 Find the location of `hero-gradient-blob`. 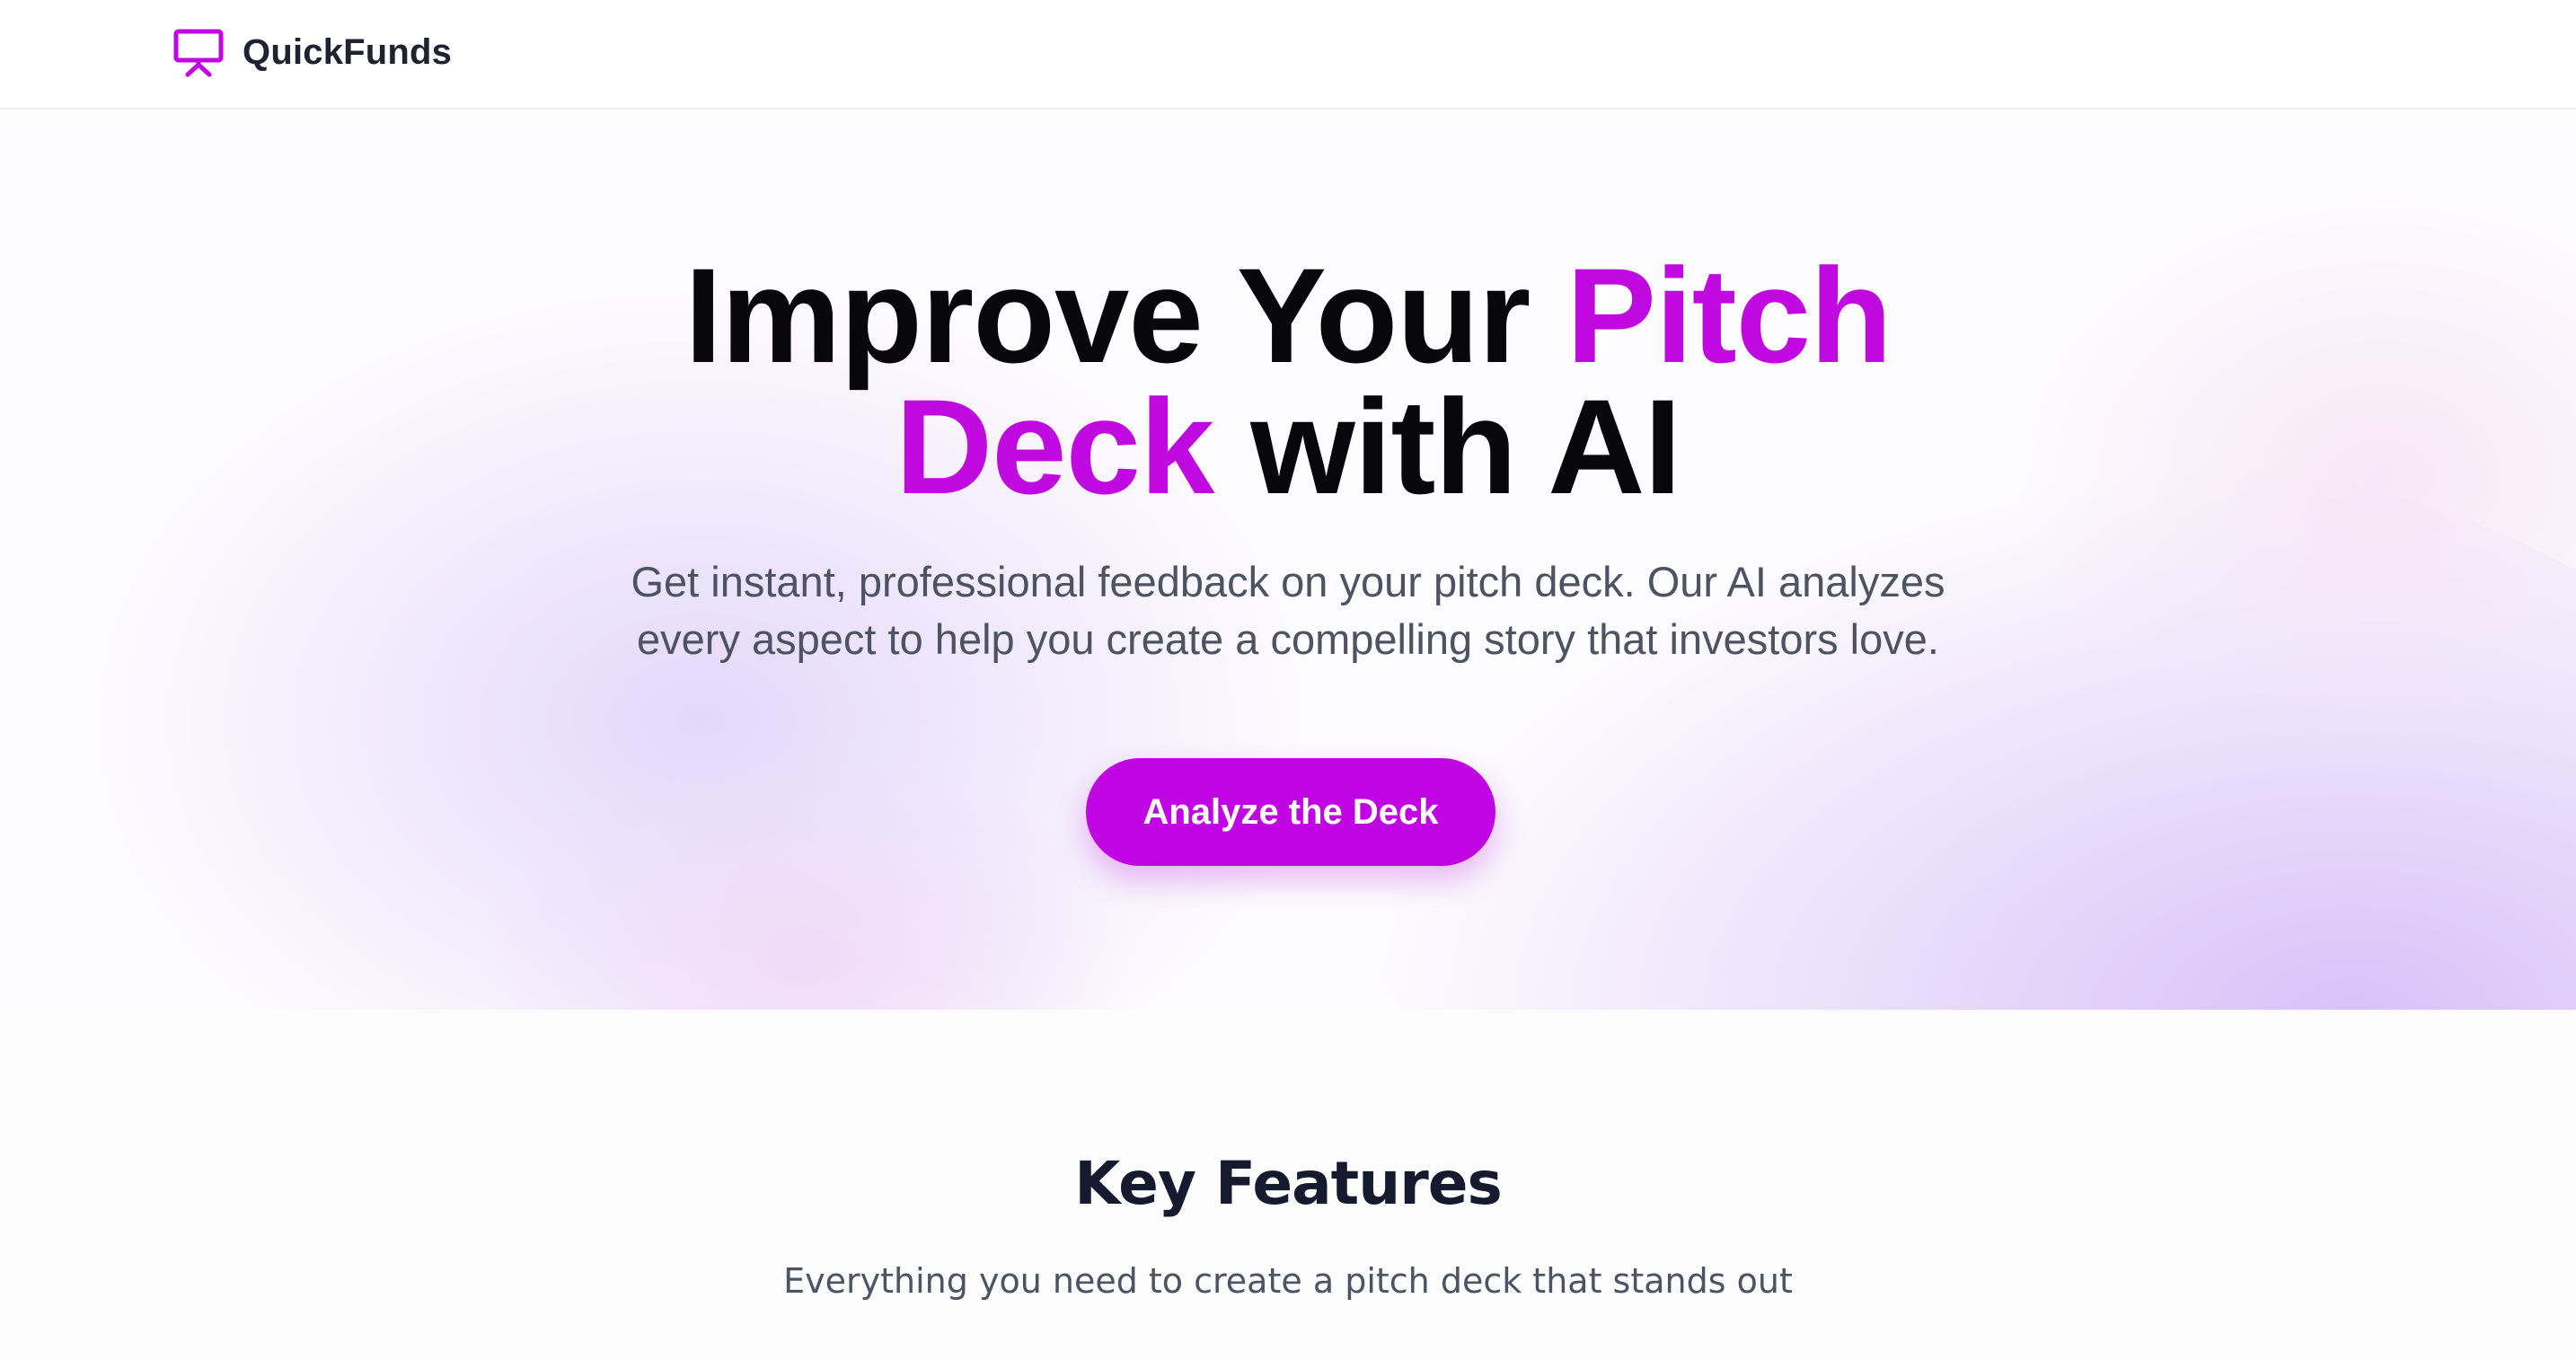

hero-gradient-blob is located at coordinates (808, 874).